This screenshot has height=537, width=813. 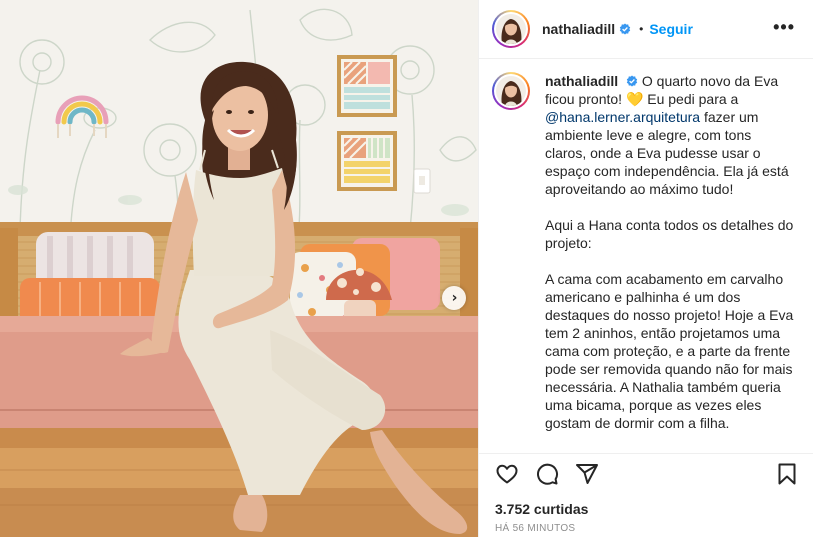 What do you see at coordinates (647, 509) in the screenshot?
I see `likes-count: 3.752 curtidas` at bounding box center [647, 509].